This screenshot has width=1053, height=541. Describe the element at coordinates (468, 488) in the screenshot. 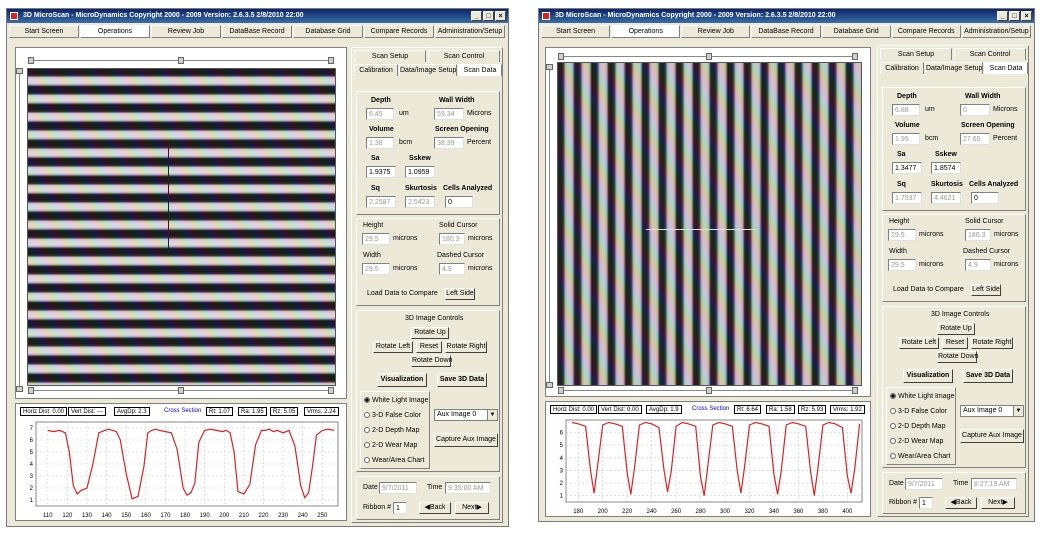

I see `time-field: 9:35:00 AM` at that location.